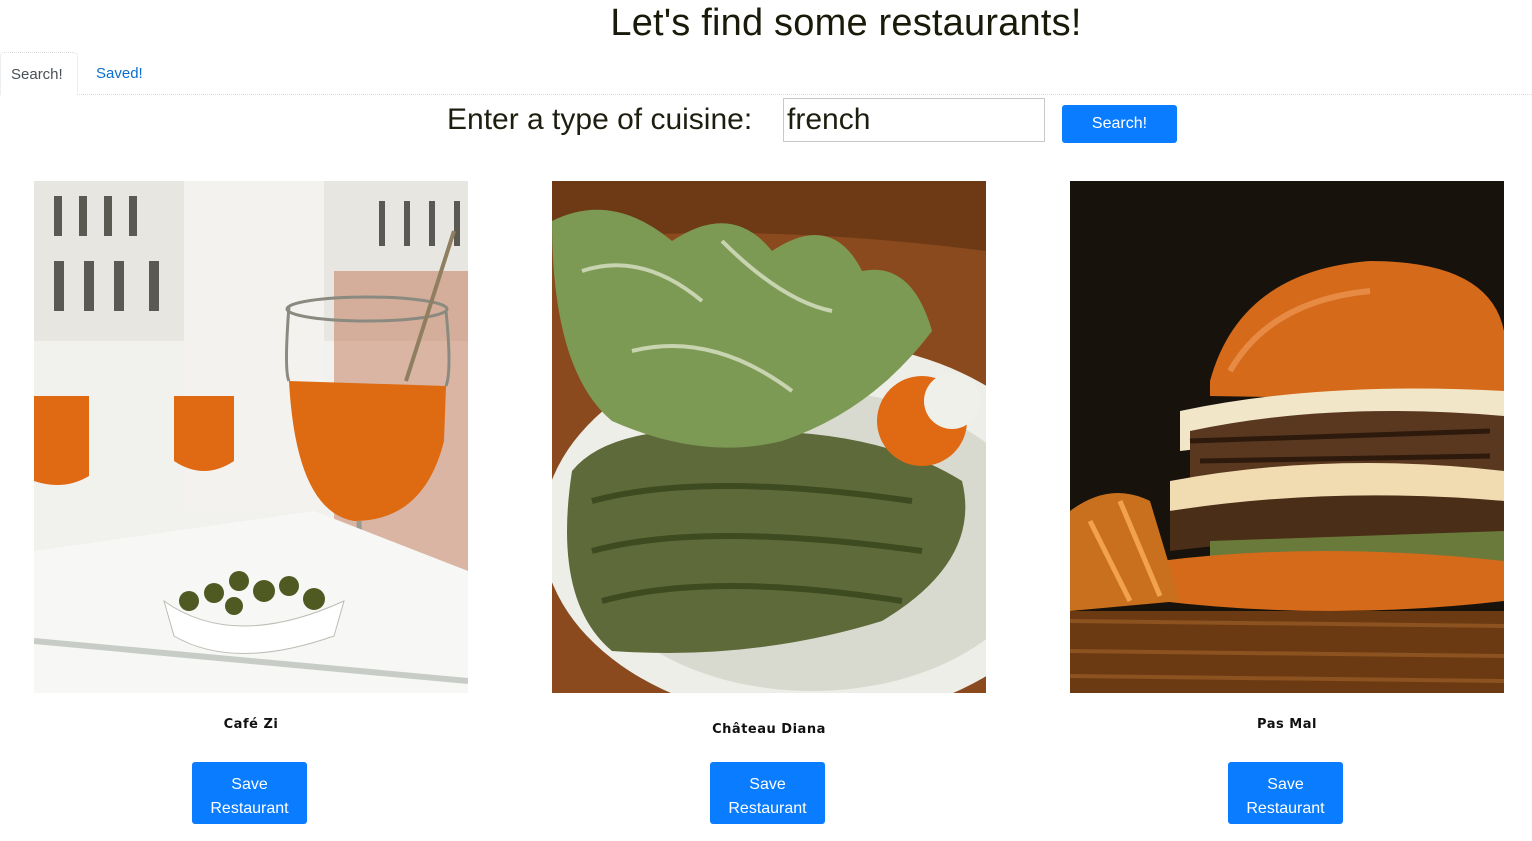  Describe the element at coordinates (1119, 124) in the screenshot. I see `search-button: Search!` at that location.